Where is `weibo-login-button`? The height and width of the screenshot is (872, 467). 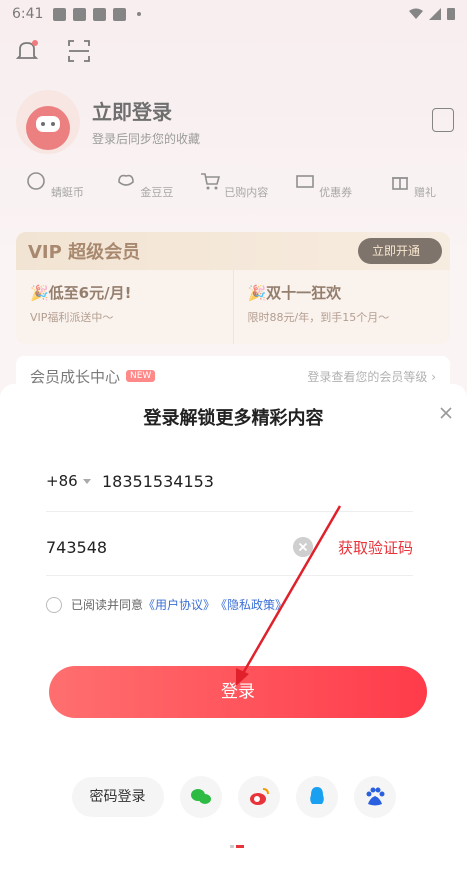 weibo-login-button is located at coordinates (258, 797).